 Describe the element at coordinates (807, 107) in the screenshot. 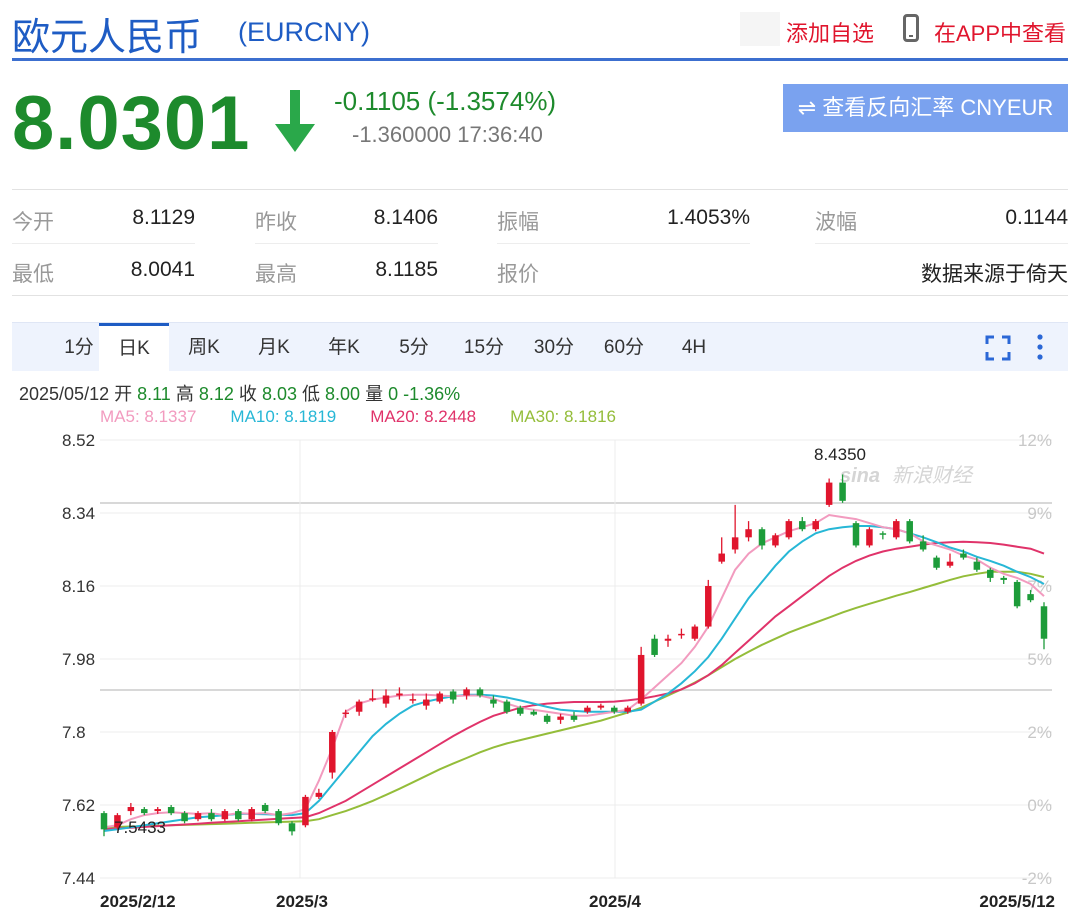

I see `swap-icon: ⇌` at that location.